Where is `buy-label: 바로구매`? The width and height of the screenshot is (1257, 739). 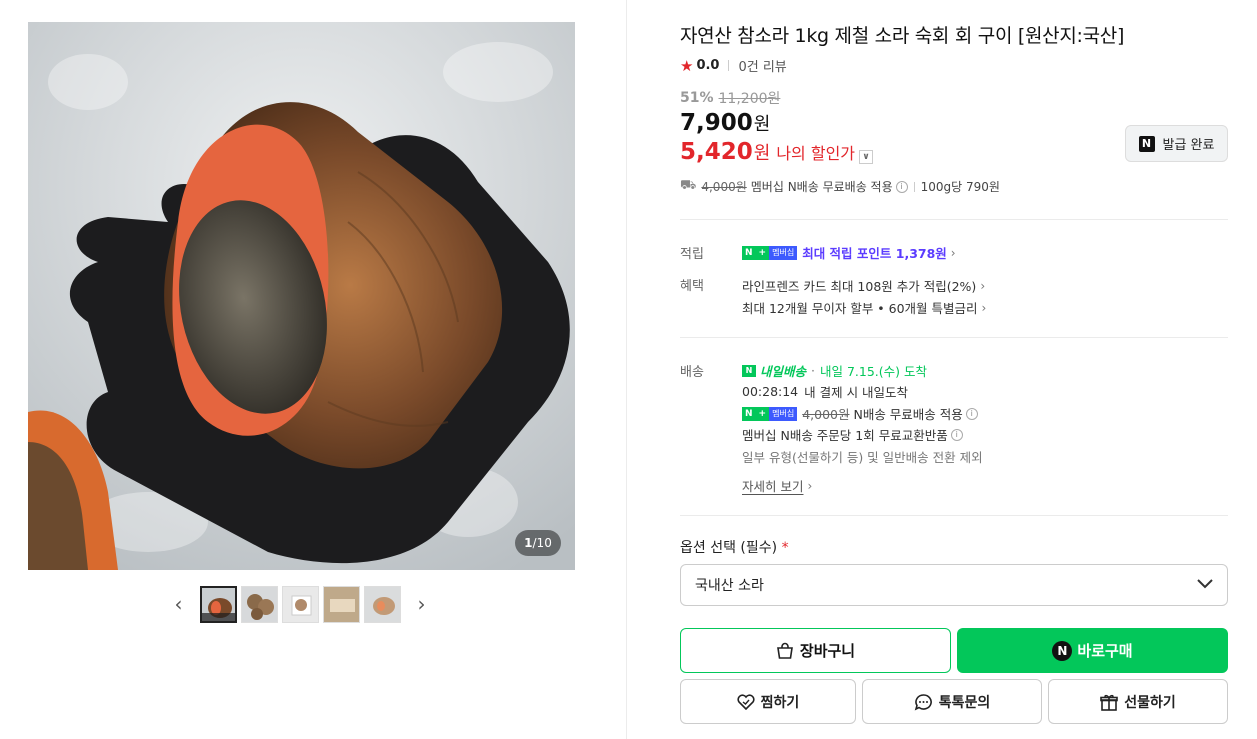 buy-label: 바로구매 is located at coordinates (1105, 651).